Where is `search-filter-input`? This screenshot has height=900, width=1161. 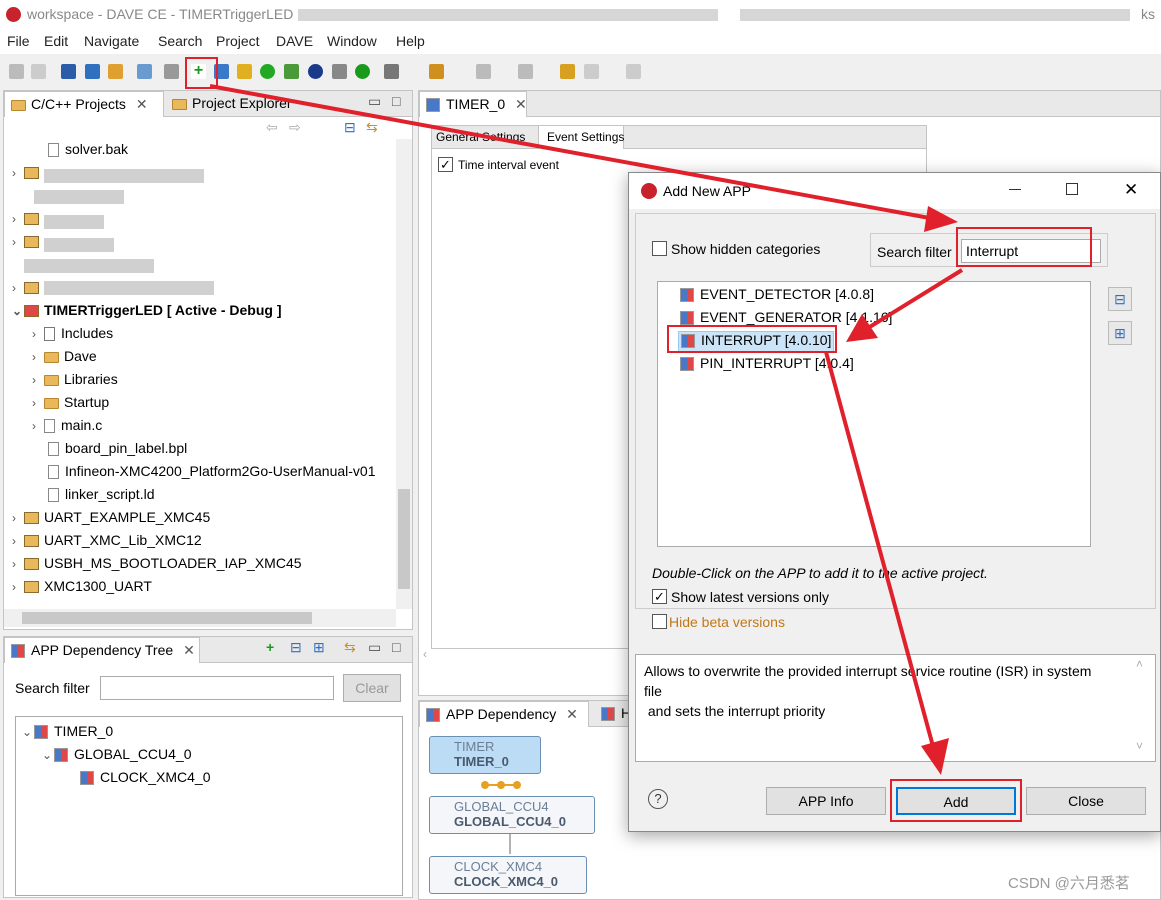 search-filter-input is located at coordinates (217, 688).